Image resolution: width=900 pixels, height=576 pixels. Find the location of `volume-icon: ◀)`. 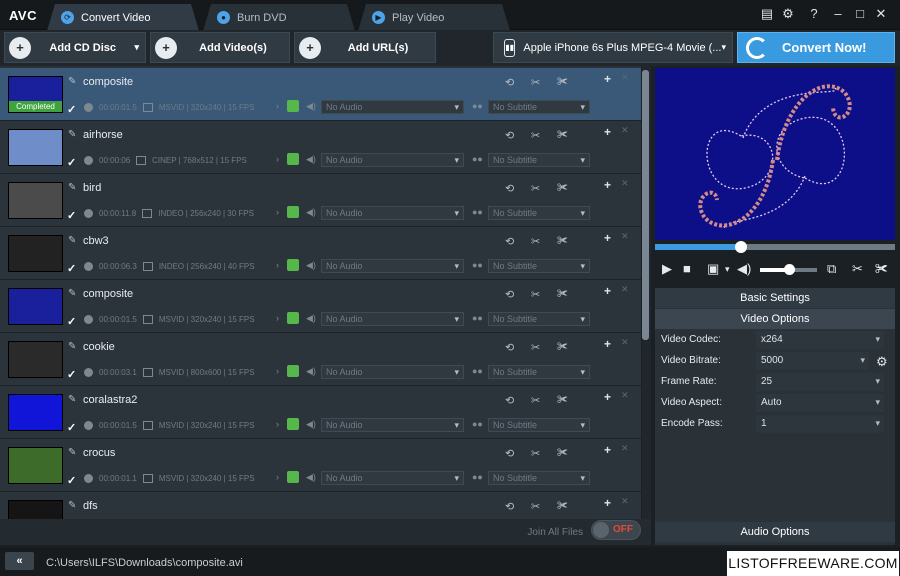

volume-icon: ◀) is located at coordinates (744, 269).